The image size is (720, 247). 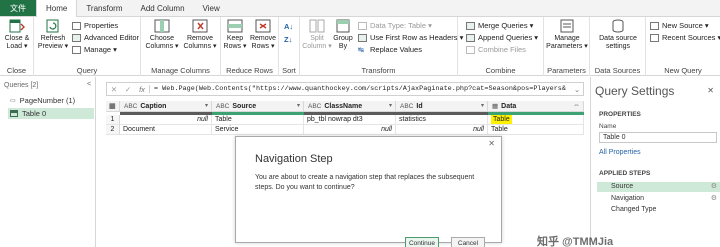 What do you see at coordinates (317, 35) in the screenshot?
I see `split-column-button: Split Column ▾` at bounding box center [317, 35].